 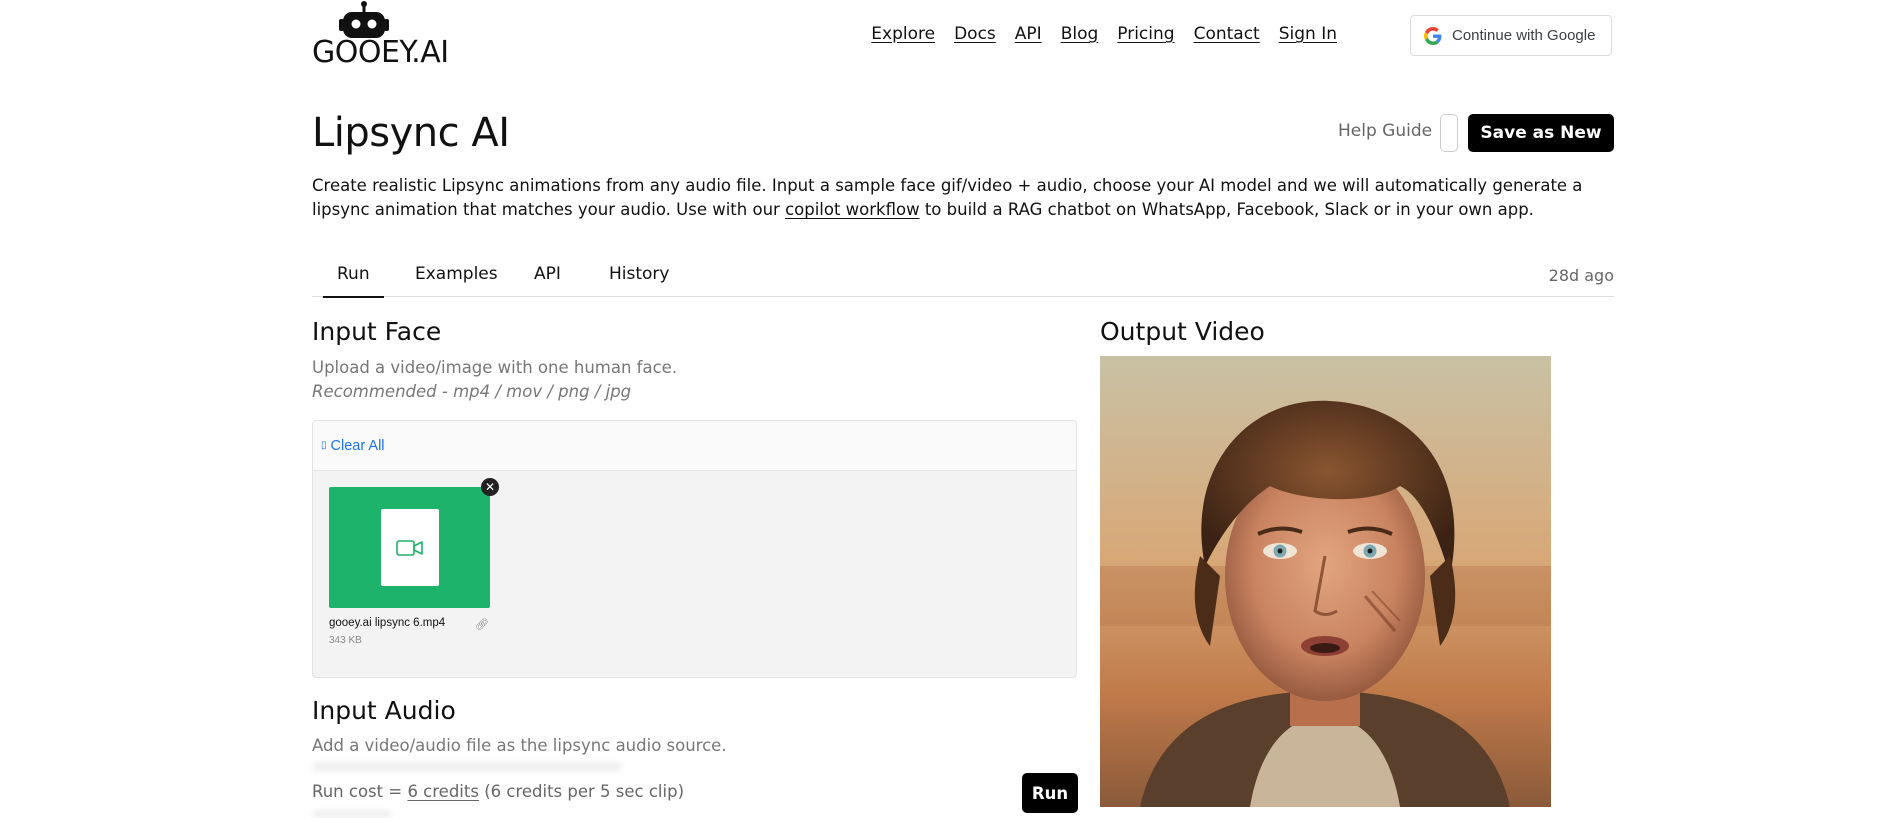 What do you see at coordinates (352, 814) in the screenshot?
I see `faded-content-bottom` at bounding box center [352, 814].